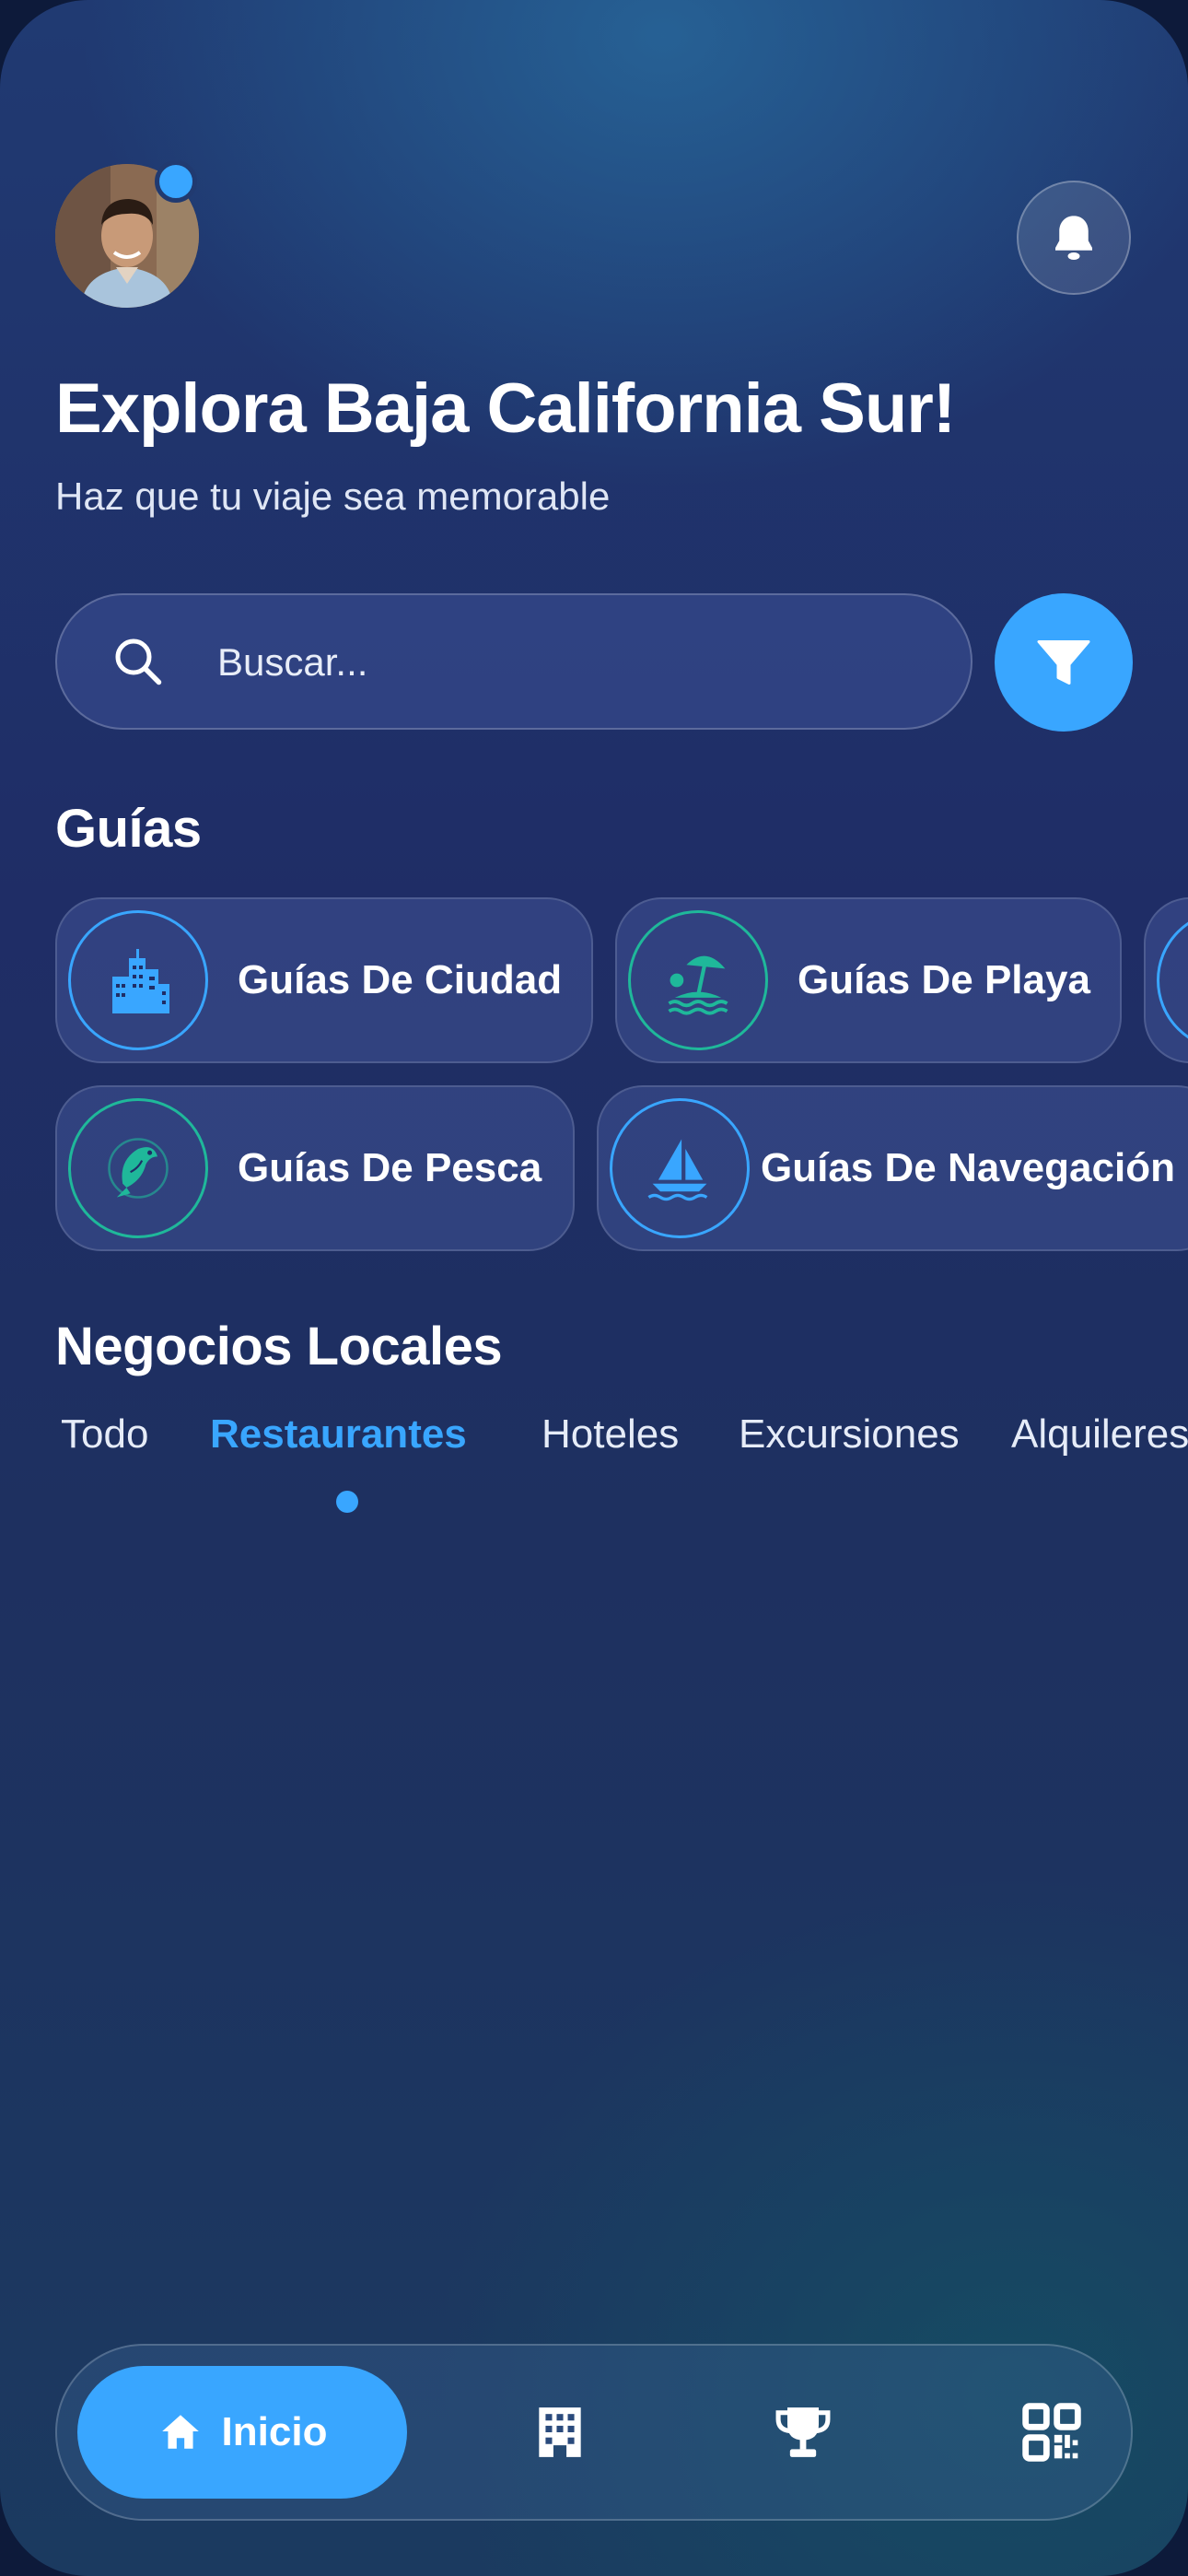 This screenshot has width=1188, height=2576. What do you see at coordinates (274, 2431) in the screenshot?
I see `nav-home-label: Inicio` at bounding box center [274, 2431].